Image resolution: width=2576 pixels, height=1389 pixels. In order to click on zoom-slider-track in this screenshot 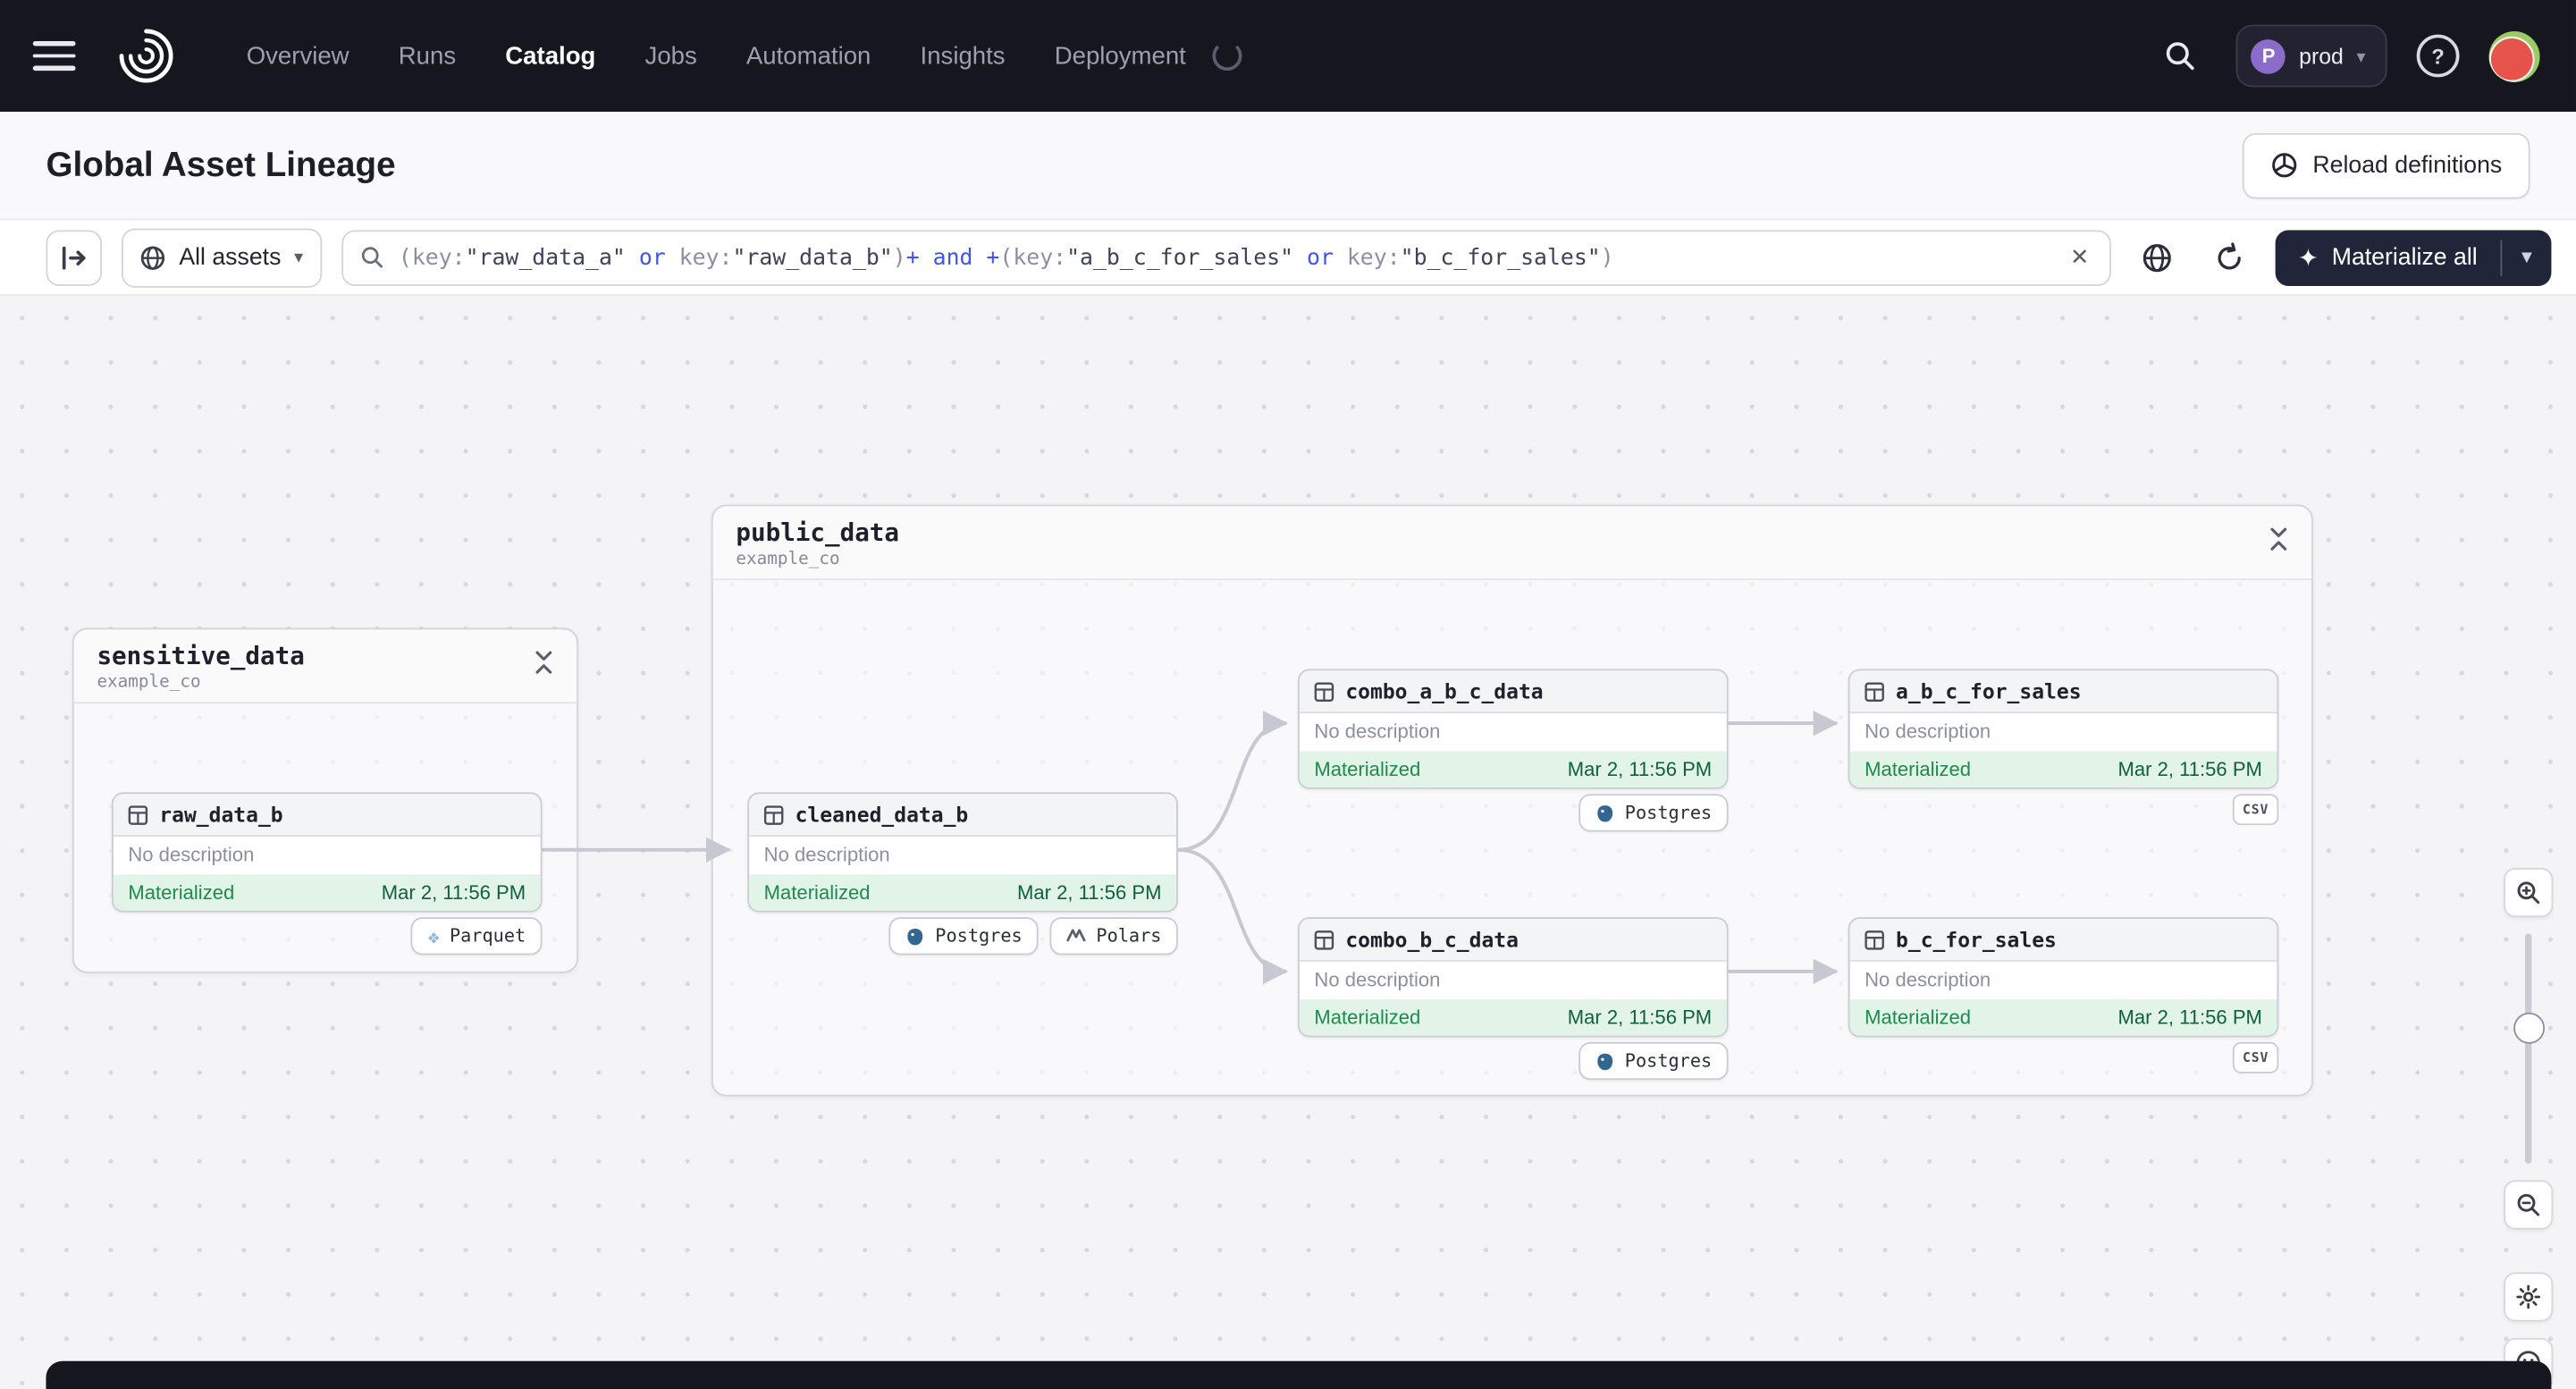, I will do `click(2529, 1049)`.